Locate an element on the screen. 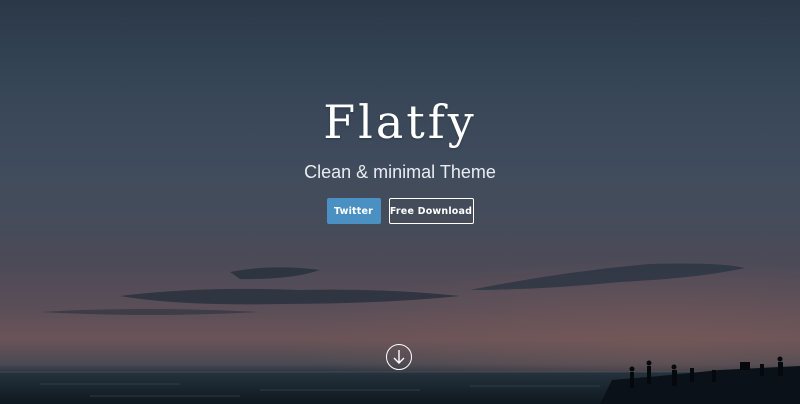 Image resolution: width=800 pixels, height=404 pixels. brand-title: Flatfy is located at coordinates (400, 122).